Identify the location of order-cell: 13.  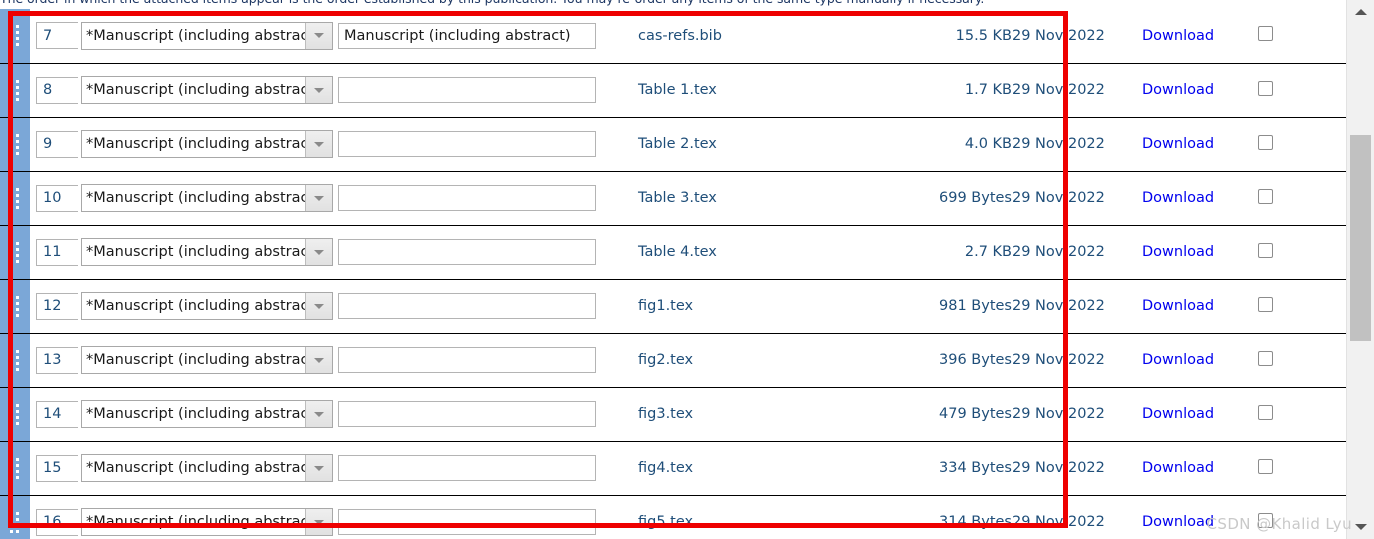
(55, 360).